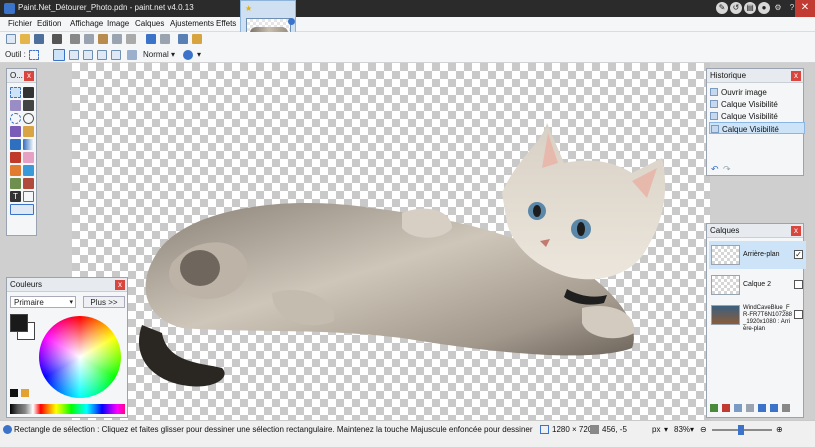  I want to click on color-mode-select: Primaire ▾, so click(43, 302).